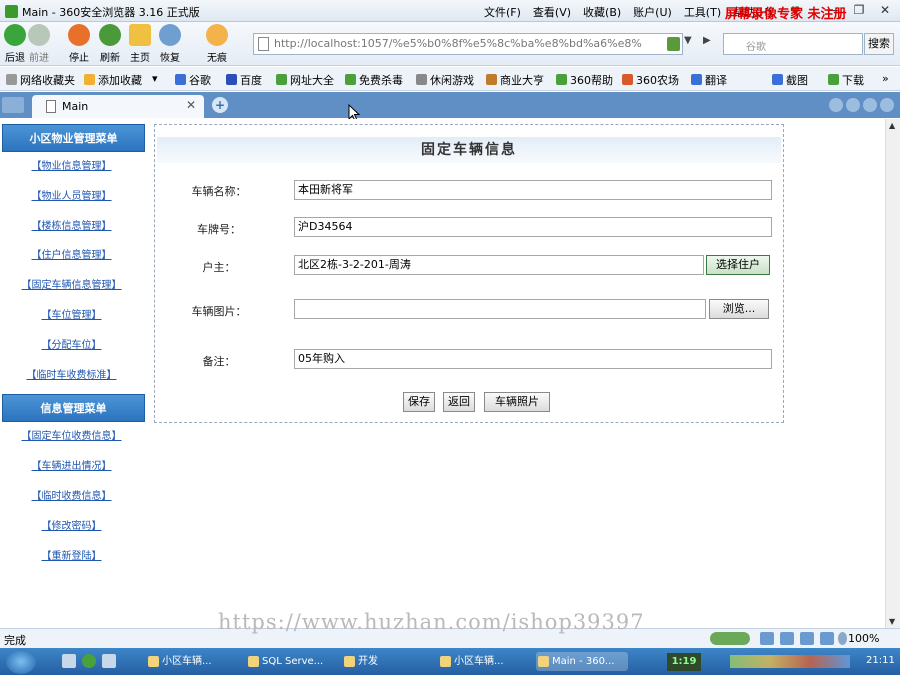 This screenshot has width=900, height=675. Describe the element at coordinates (350, 79) in the screenshot. I see `antivirus-icon` at that location.